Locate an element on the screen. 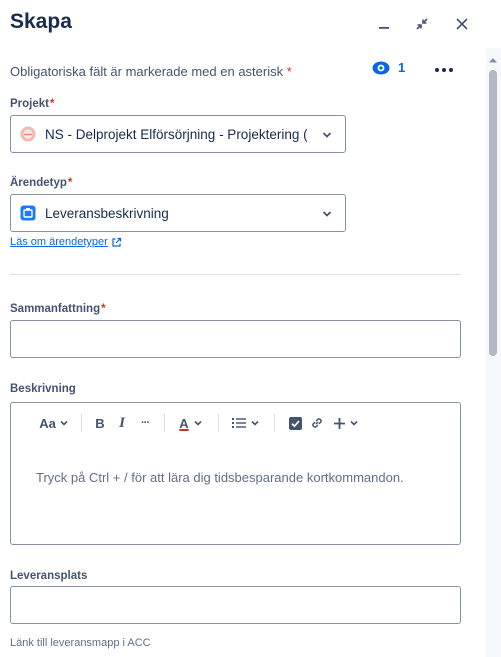 This screenshot has width=501, height=657. issue-type-icon is located at coordinates (28, 213).